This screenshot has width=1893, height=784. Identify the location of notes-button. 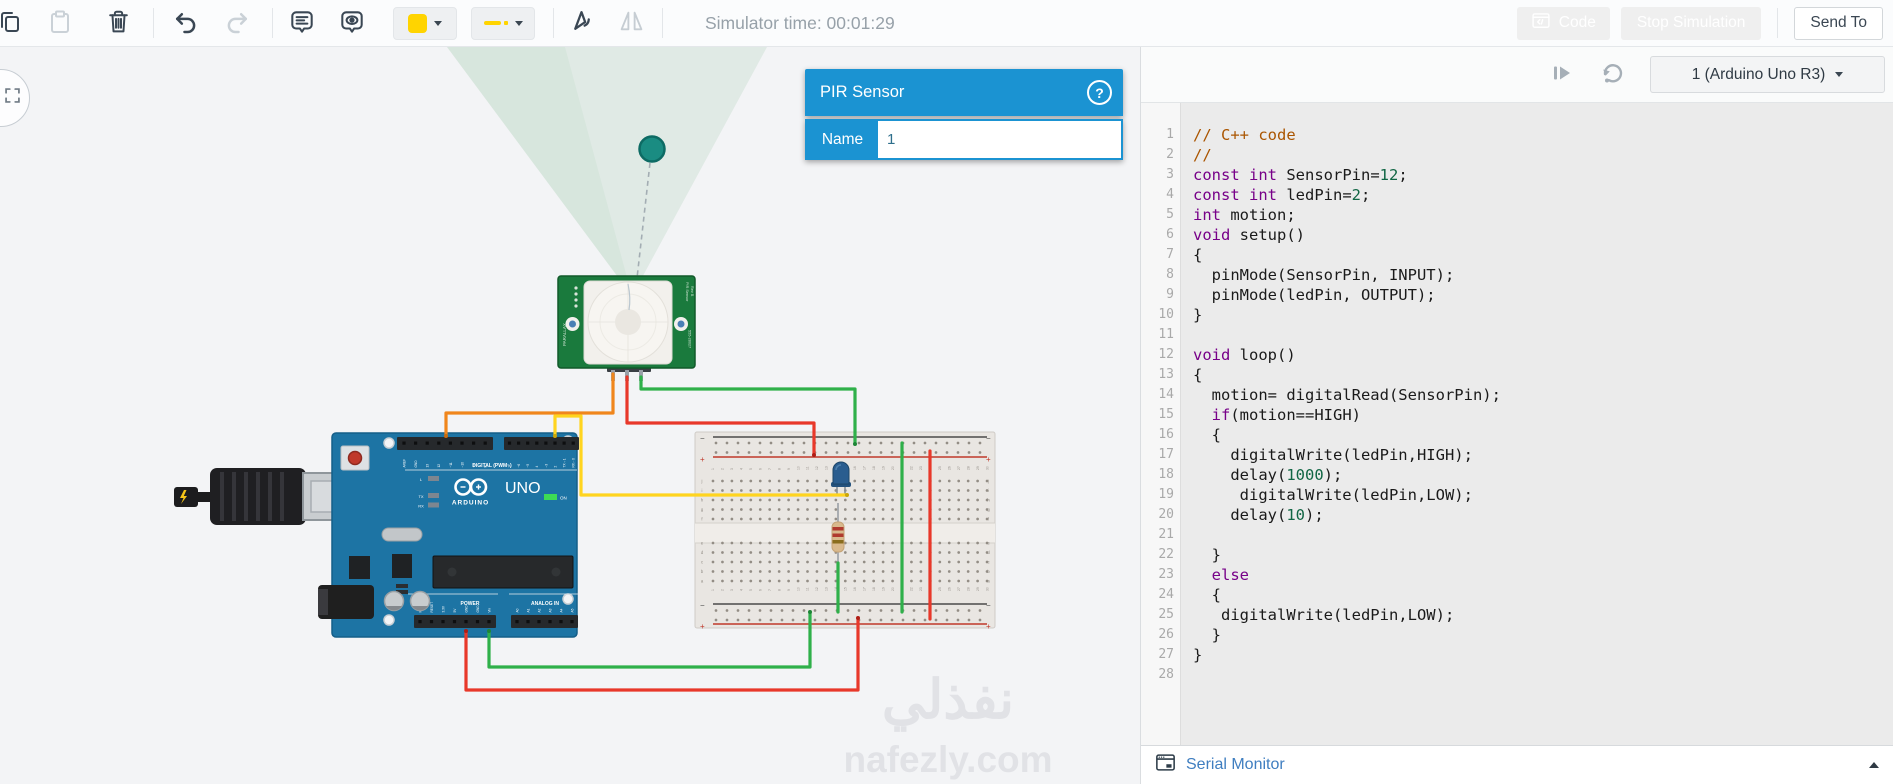
(302, 23).